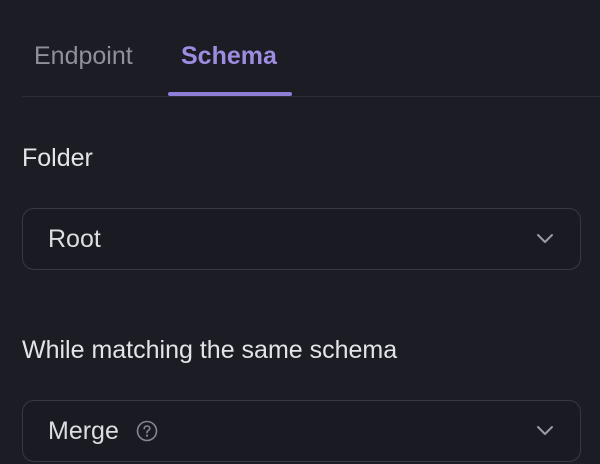 This screenshot has width=600, height=464. Describe the element at coordinates (147, 431) in the screenshot. I see `question-circle-icon` at that location.